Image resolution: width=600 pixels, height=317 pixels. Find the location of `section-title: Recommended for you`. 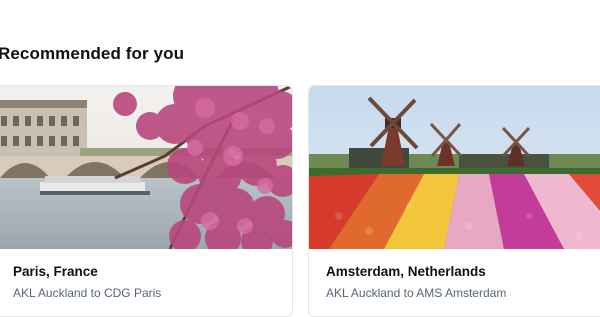

section-title: Recommended for you is located at coordinates (92, 53).